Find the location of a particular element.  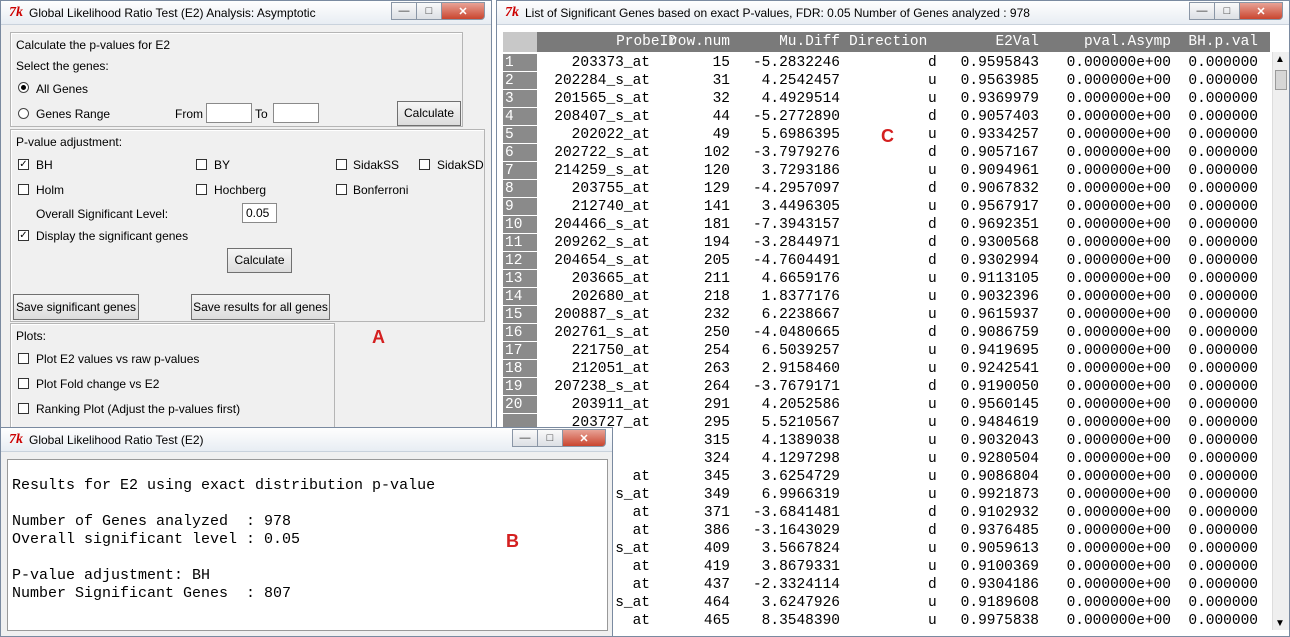

table-cell: 0.9102932 is located at coordinates (999, 513).